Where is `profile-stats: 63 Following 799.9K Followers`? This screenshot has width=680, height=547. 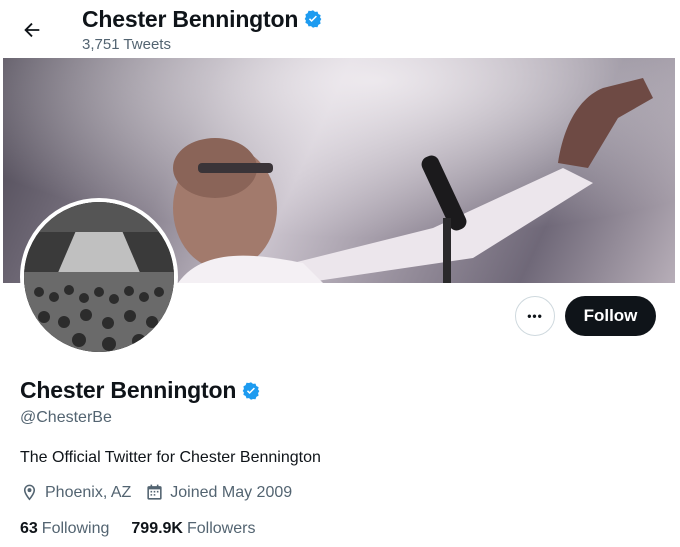
profile-stats: 63 Following 799.9K Followers is located at coordinates (148, 529).